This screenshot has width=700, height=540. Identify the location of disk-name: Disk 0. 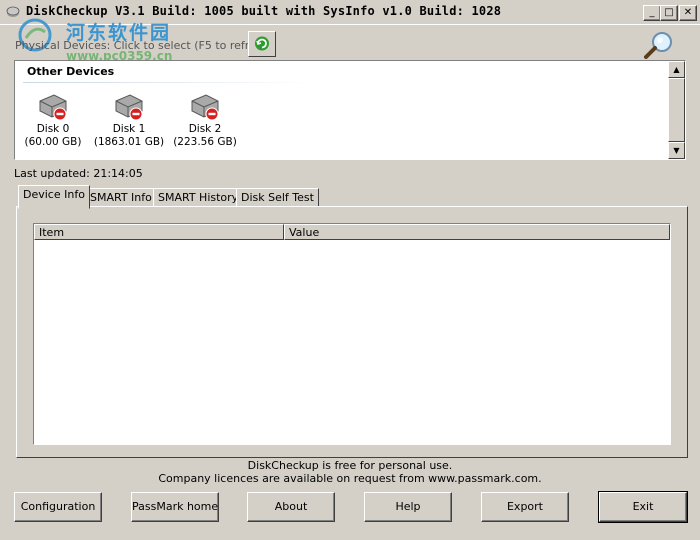
(53, 129).